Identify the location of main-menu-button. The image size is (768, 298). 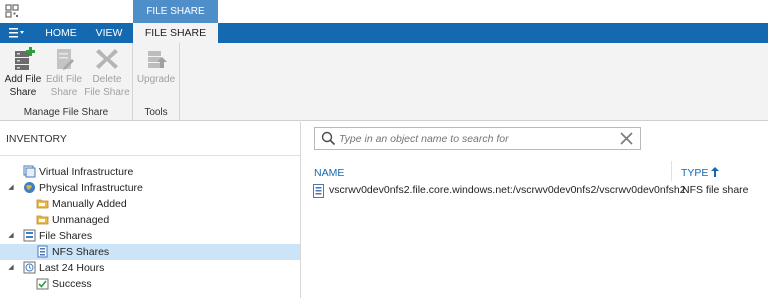
(17, 33).